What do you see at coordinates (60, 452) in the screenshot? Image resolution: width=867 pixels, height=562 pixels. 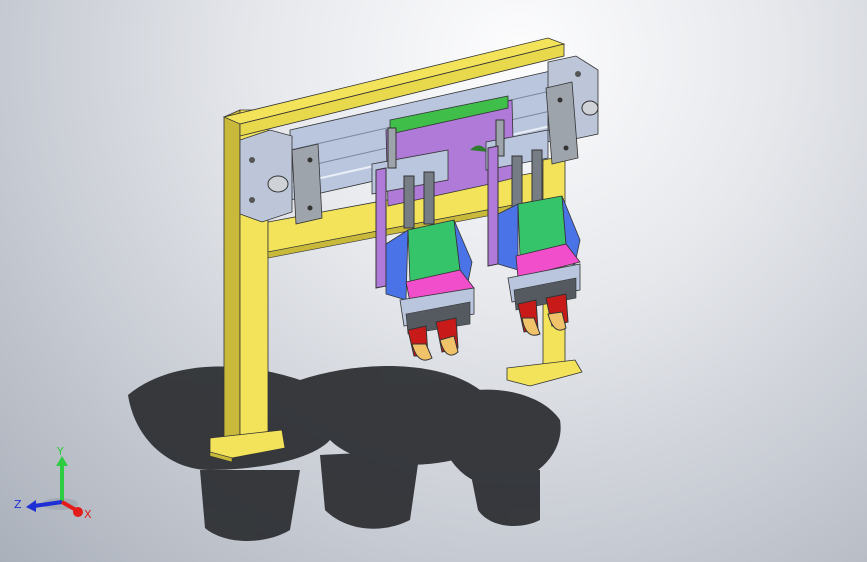 I see `triad-label-y: Y` at bounding box center [60, 452].